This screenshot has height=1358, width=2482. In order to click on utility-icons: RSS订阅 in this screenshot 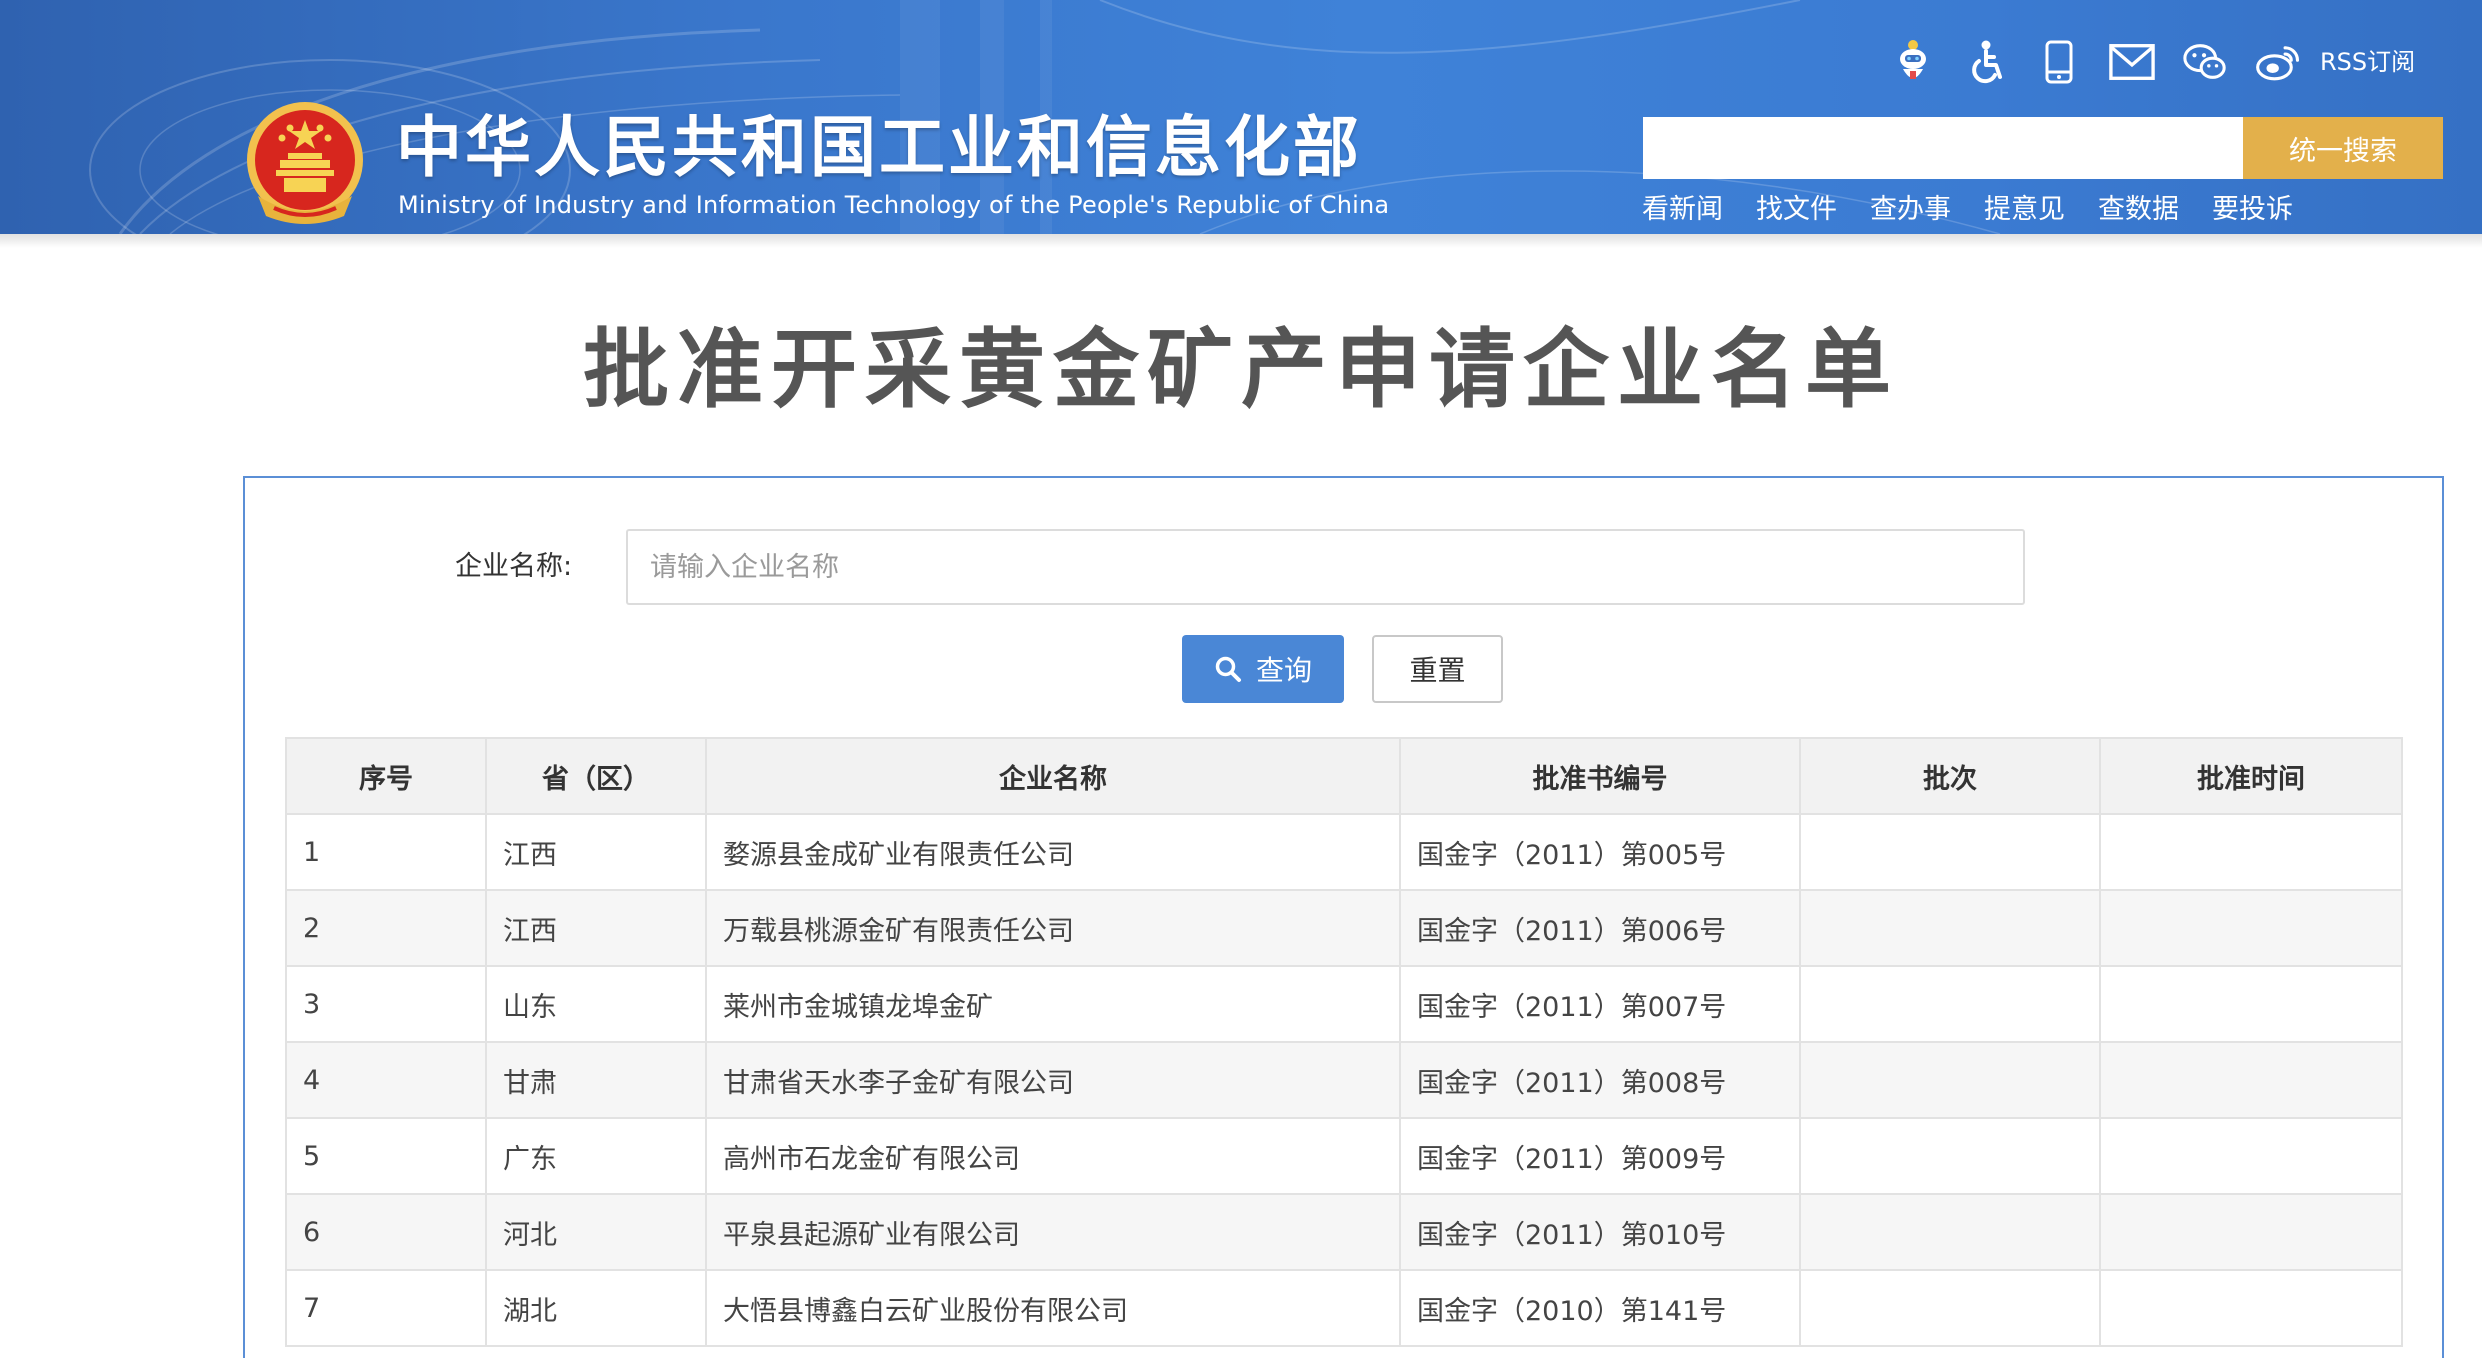, I will do `click(2152, 62)`.